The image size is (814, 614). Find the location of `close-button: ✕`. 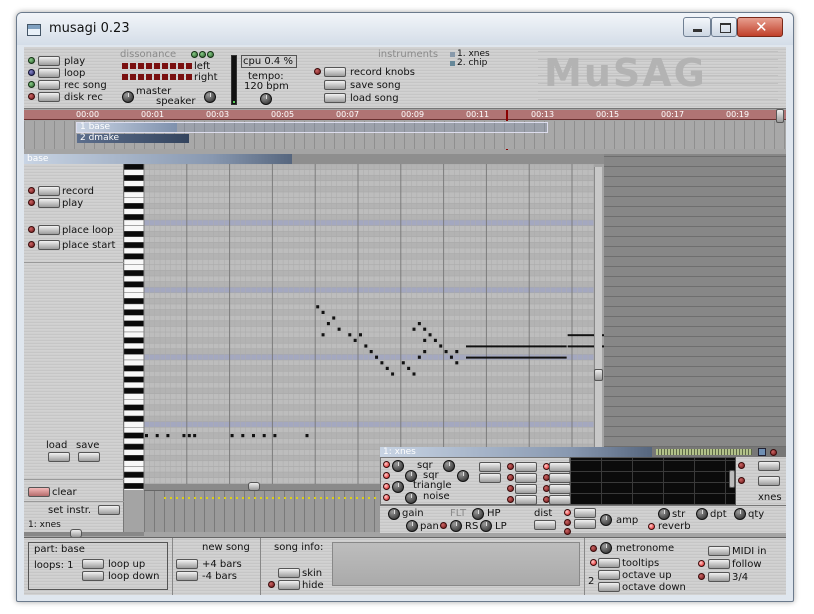

close-button: ✕ is located at coordinates (760, 27).